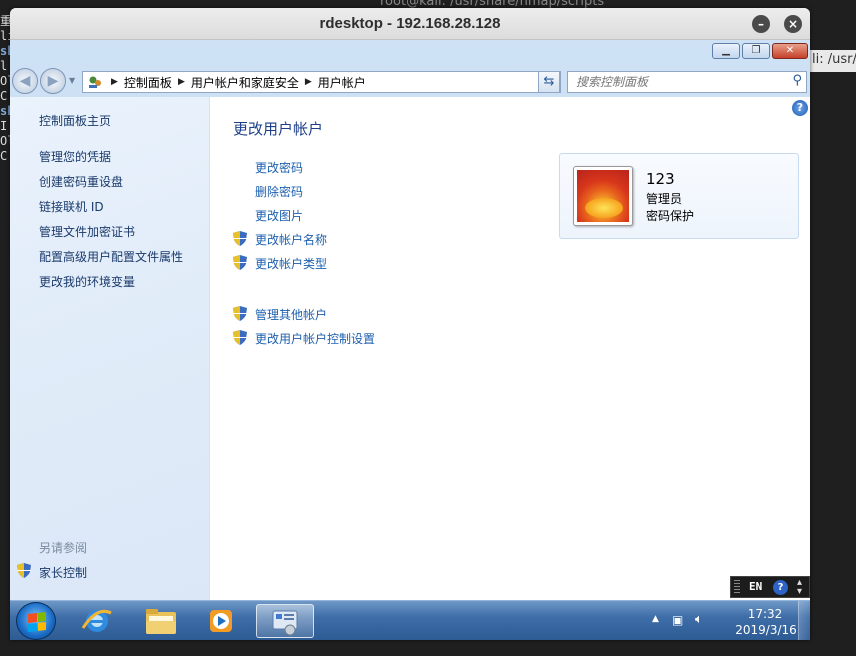  I want to click on sidebar-item-link-online-id: 链接联机 ID, so click(71, 206).